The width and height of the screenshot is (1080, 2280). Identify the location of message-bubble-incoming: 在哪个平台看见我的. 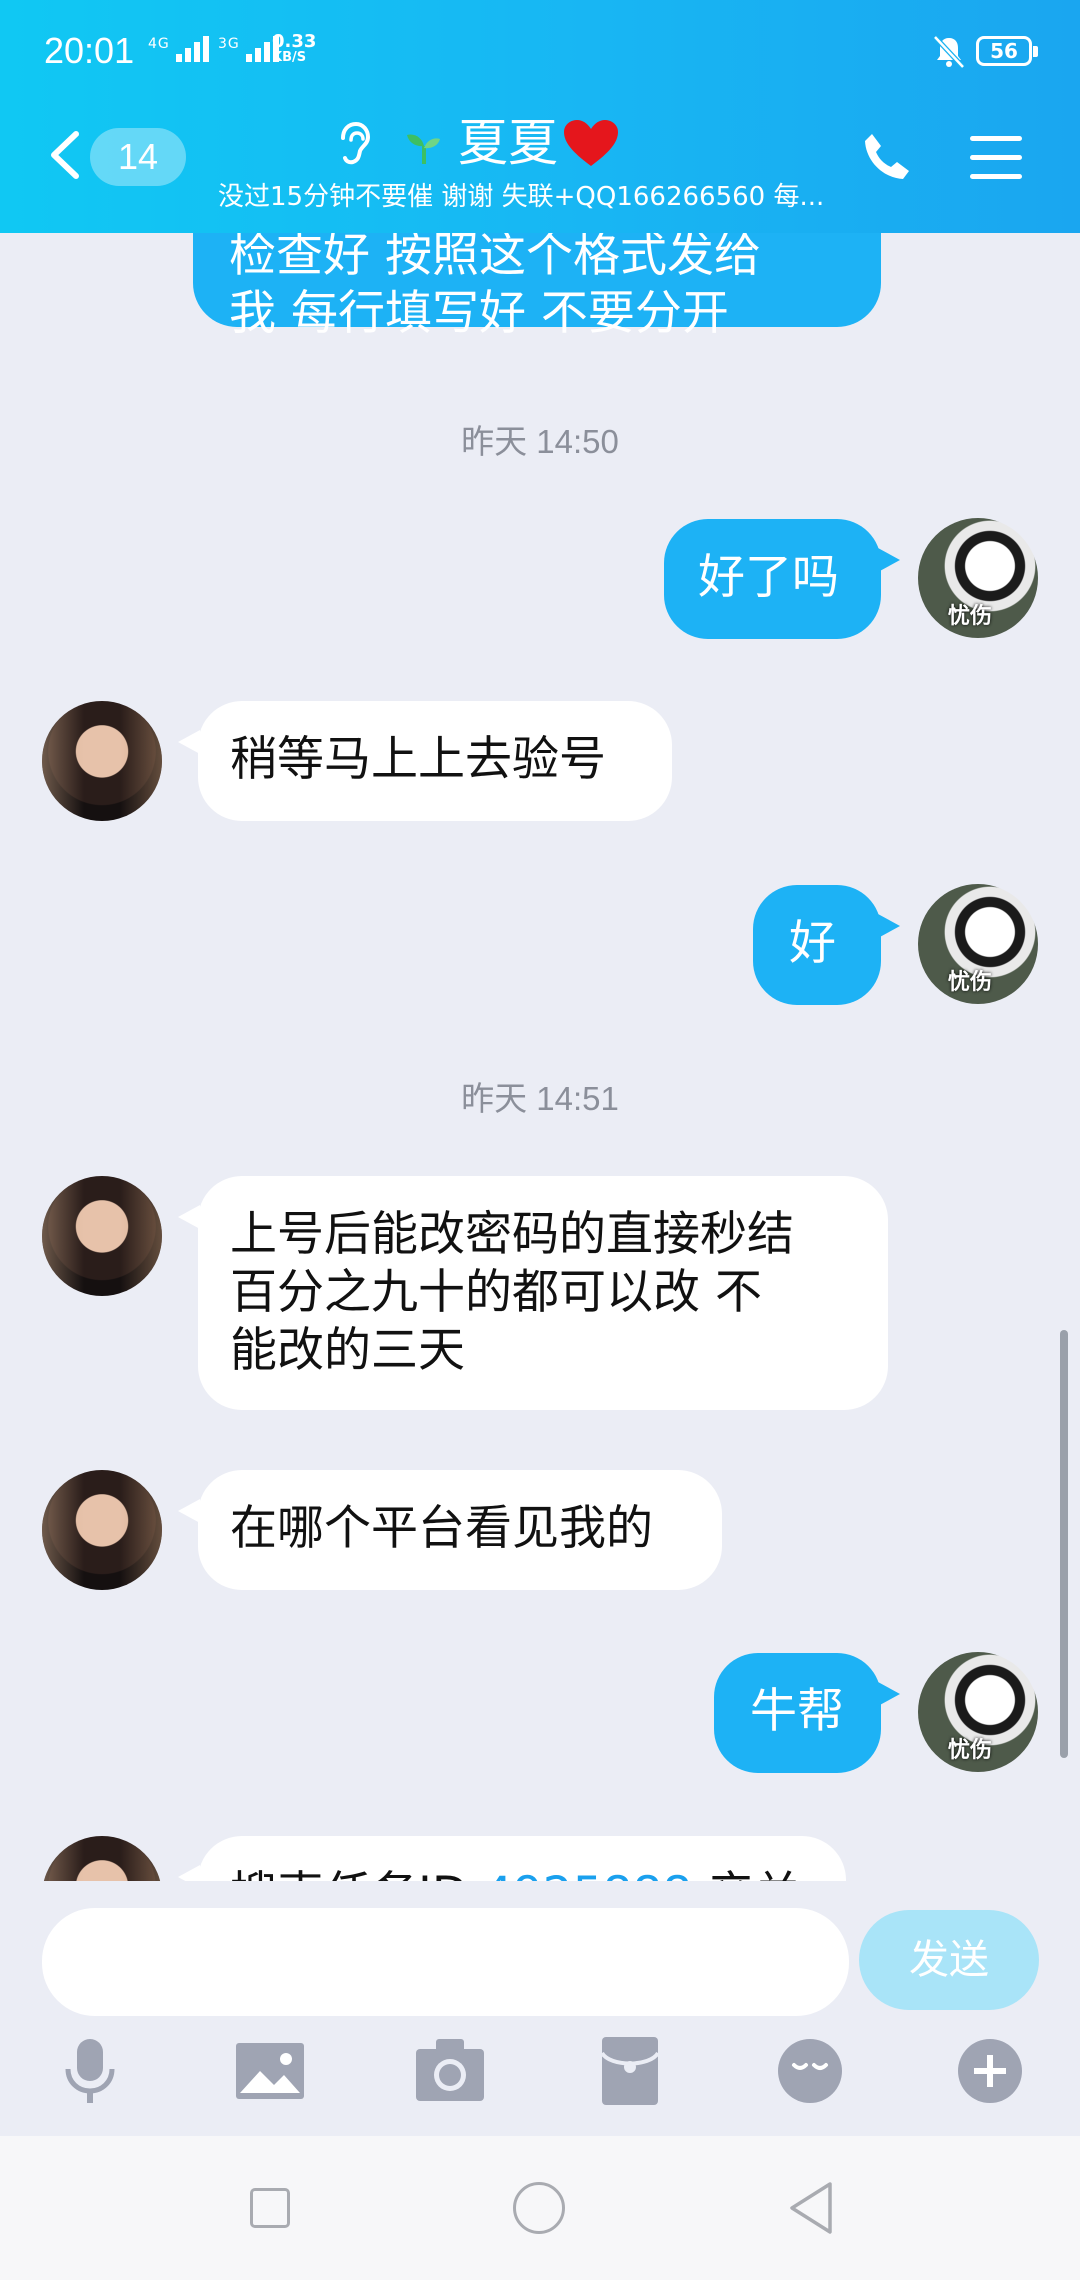
(460, 1530).